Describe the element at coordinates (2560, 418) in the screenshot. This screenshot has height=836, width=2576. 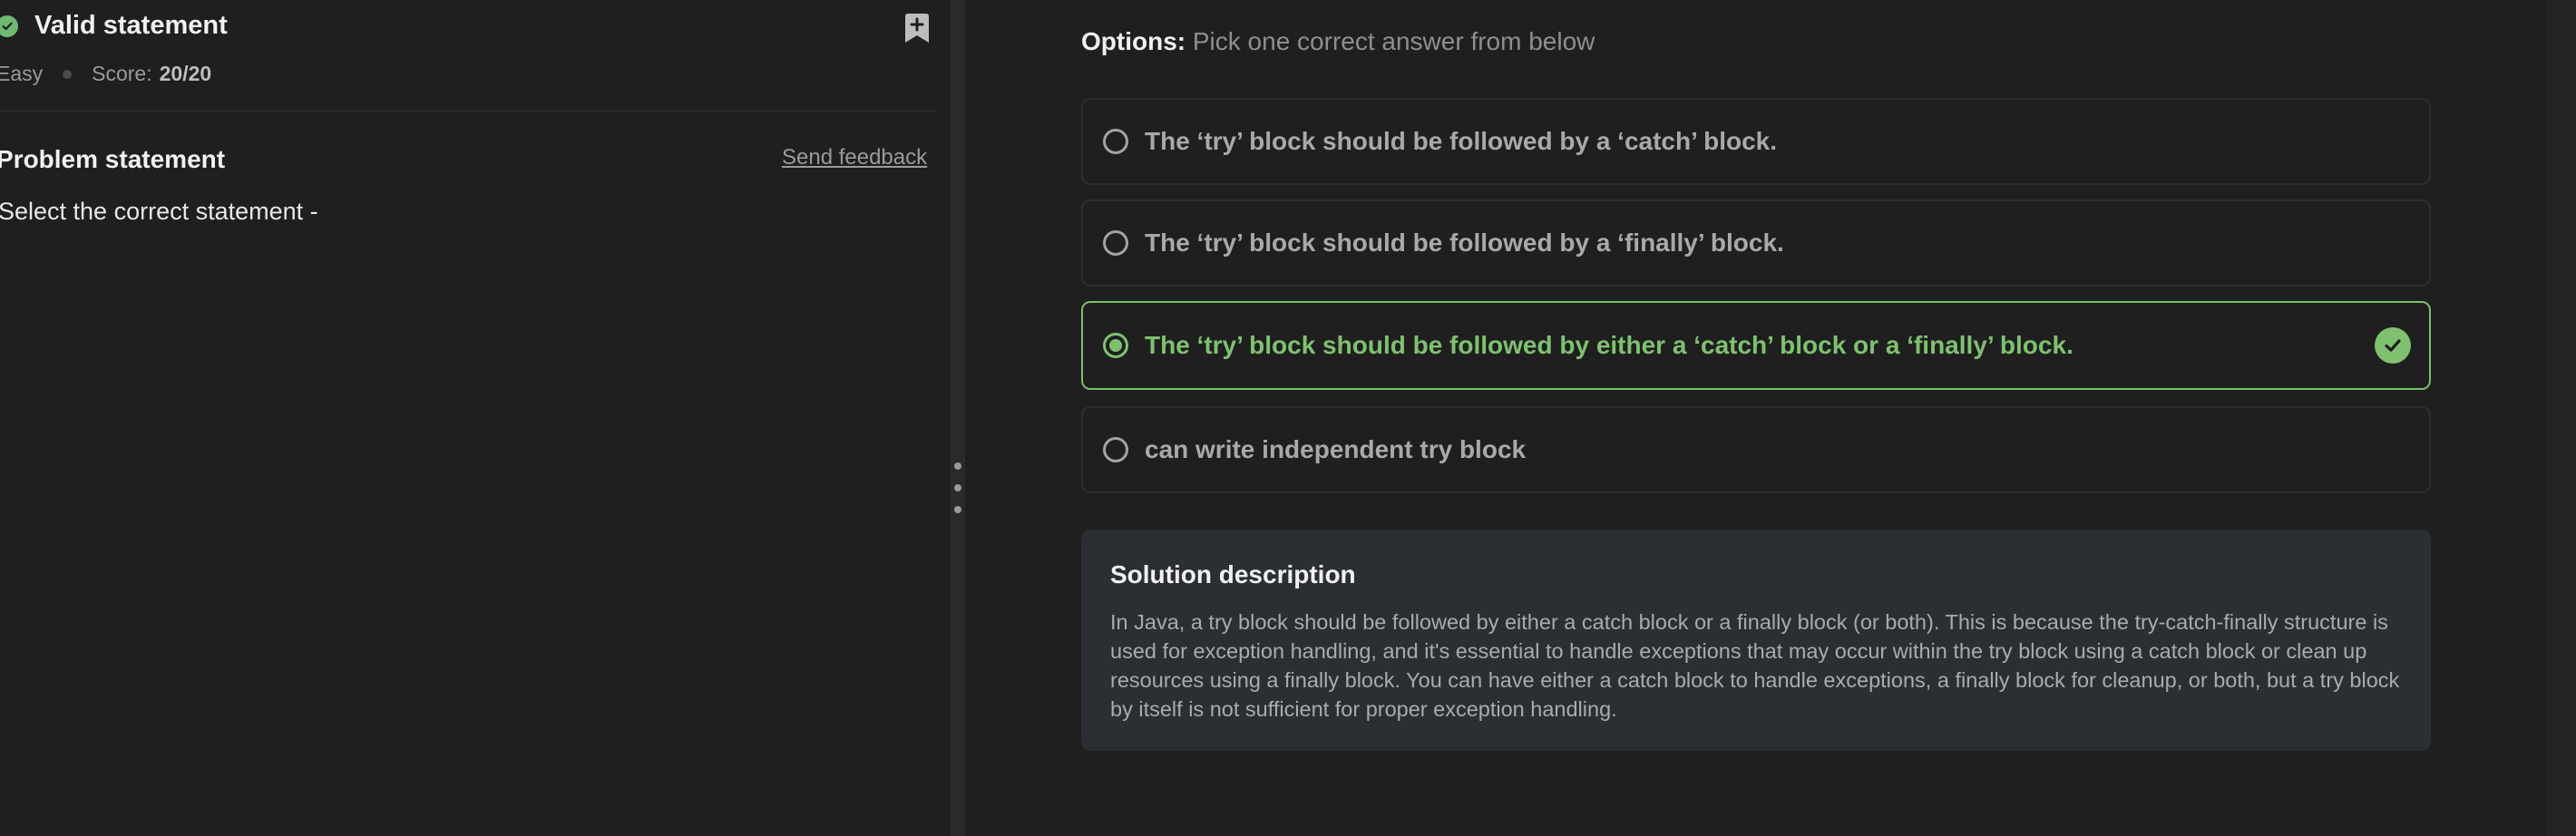
I see `right-edge` at that location.